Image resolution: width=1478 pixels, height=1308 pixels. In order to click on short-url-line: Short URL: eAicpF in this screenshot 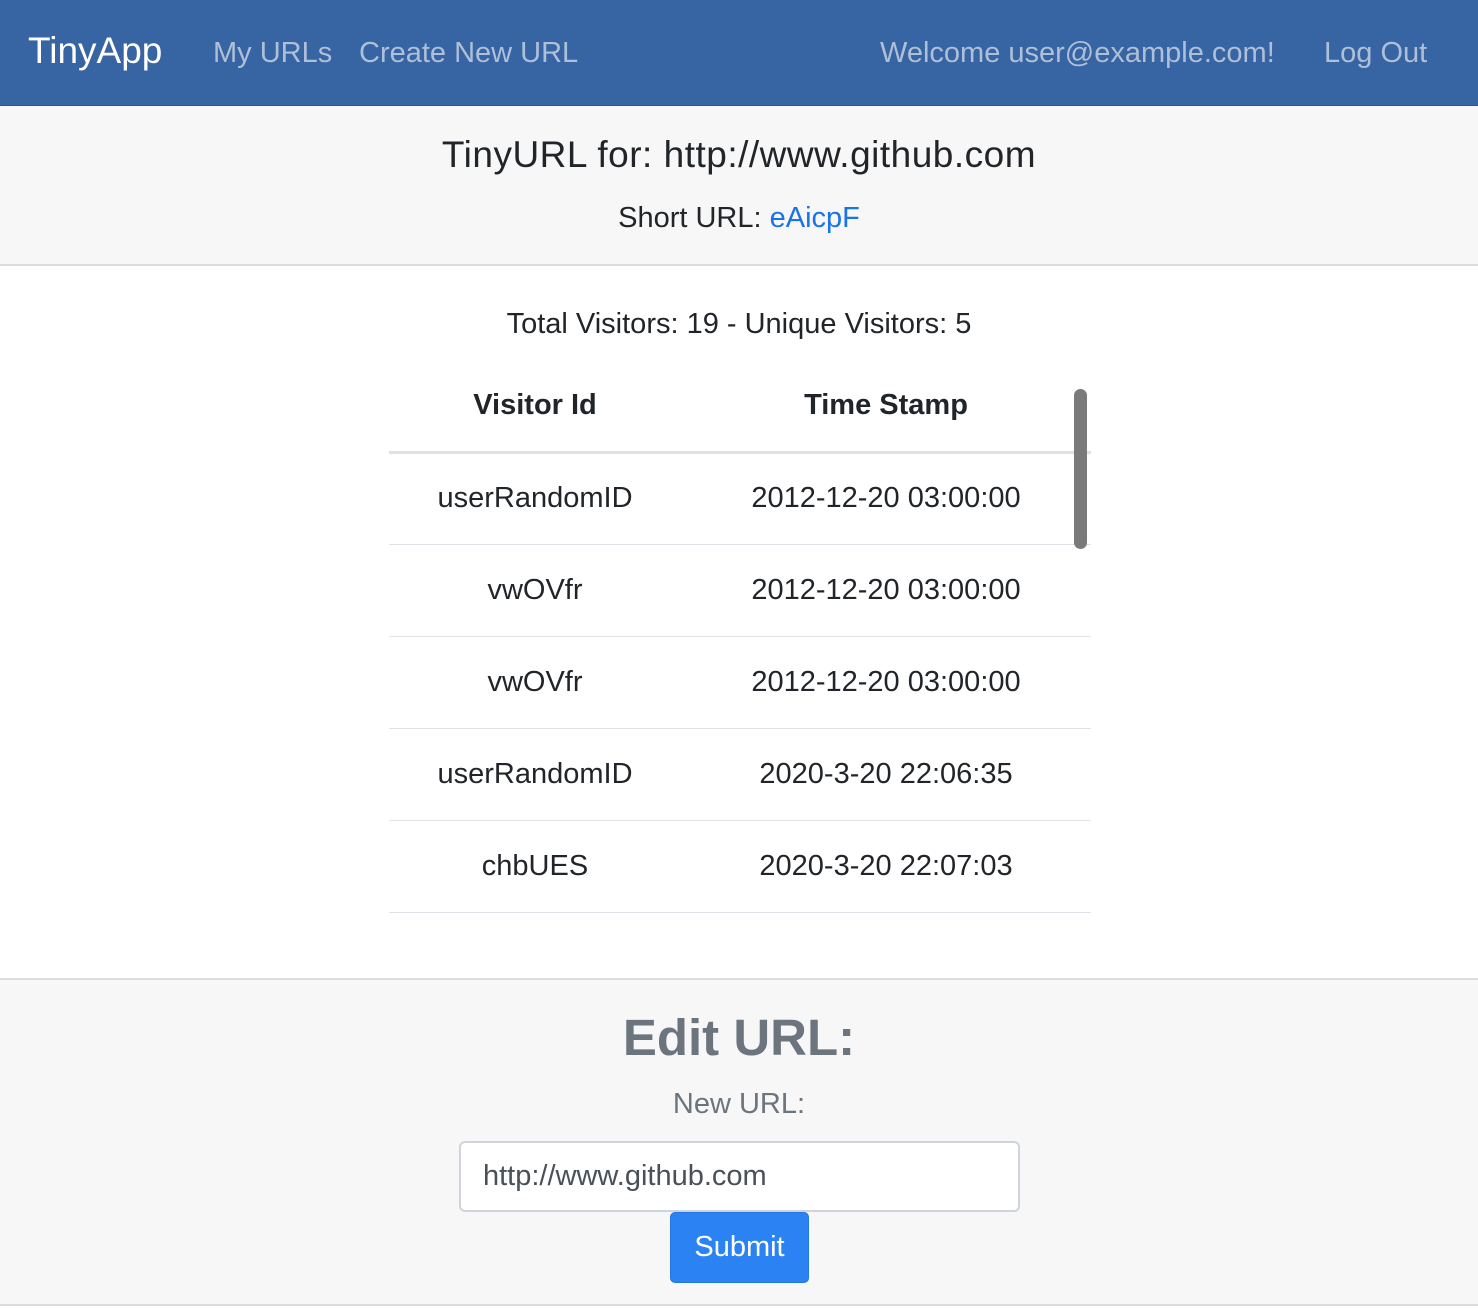, I will do `click(739, 218)`.